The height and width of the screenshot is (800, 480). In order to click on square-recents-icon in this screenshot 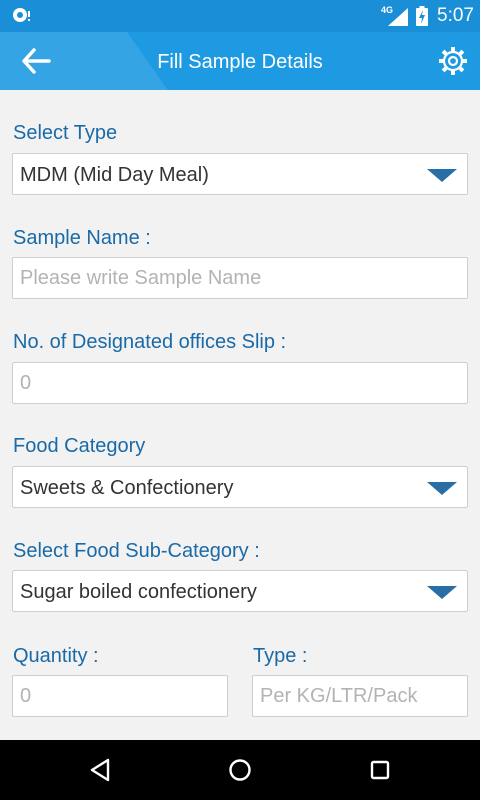, I will do `click(380, 770)`.